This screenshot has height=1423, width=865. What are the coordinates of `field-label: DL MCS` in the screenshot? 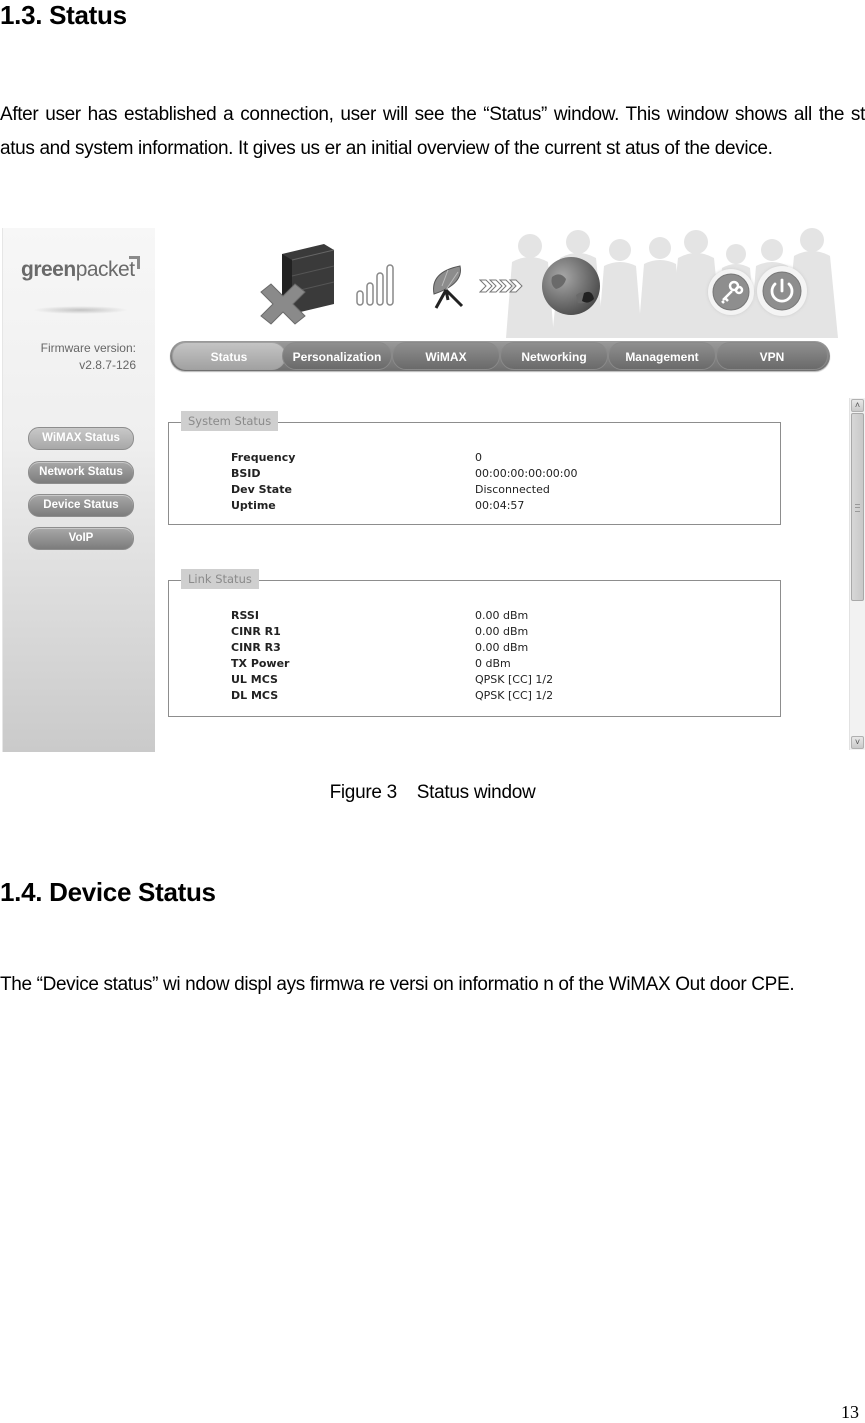 It's located at (255, 695).